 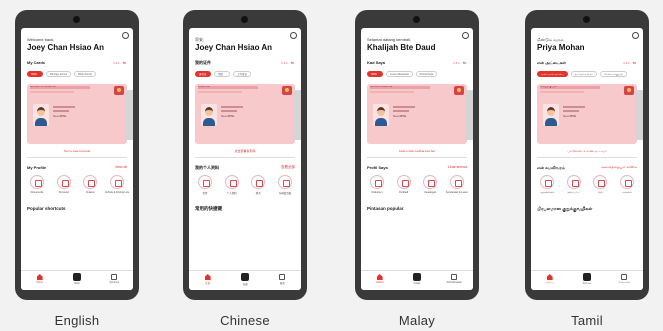 I want to click on tab-svc: Perkhidmatan, so click(x=454, y=280).